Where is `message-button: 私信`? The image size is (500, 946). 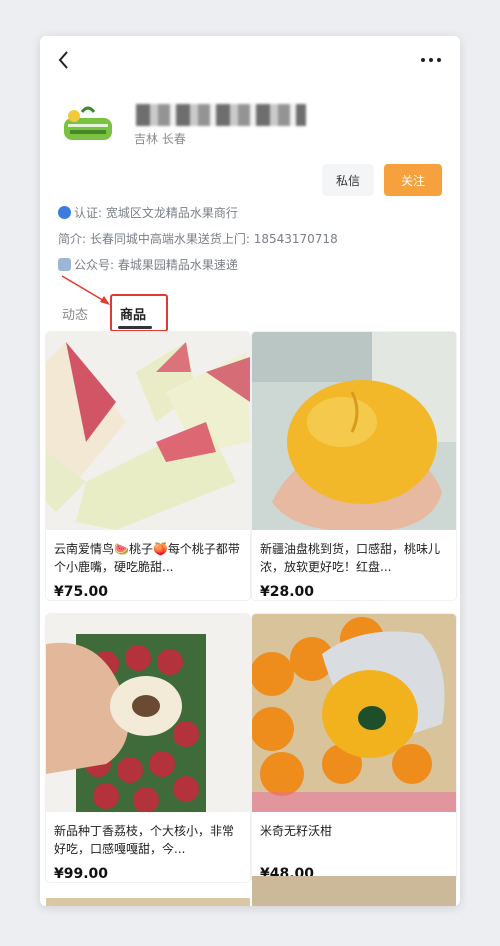 message-button: 私信 is located at coordinates (348, 180).